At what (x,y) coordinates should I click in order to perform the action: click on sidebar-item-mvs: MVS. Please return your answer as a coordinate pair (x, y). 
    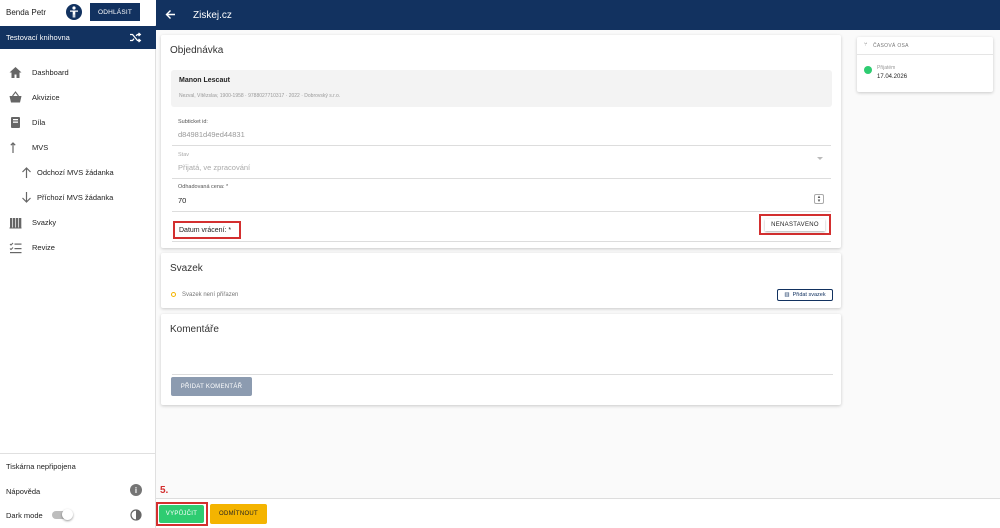
    Looking at the image, I should click on (78, 147).